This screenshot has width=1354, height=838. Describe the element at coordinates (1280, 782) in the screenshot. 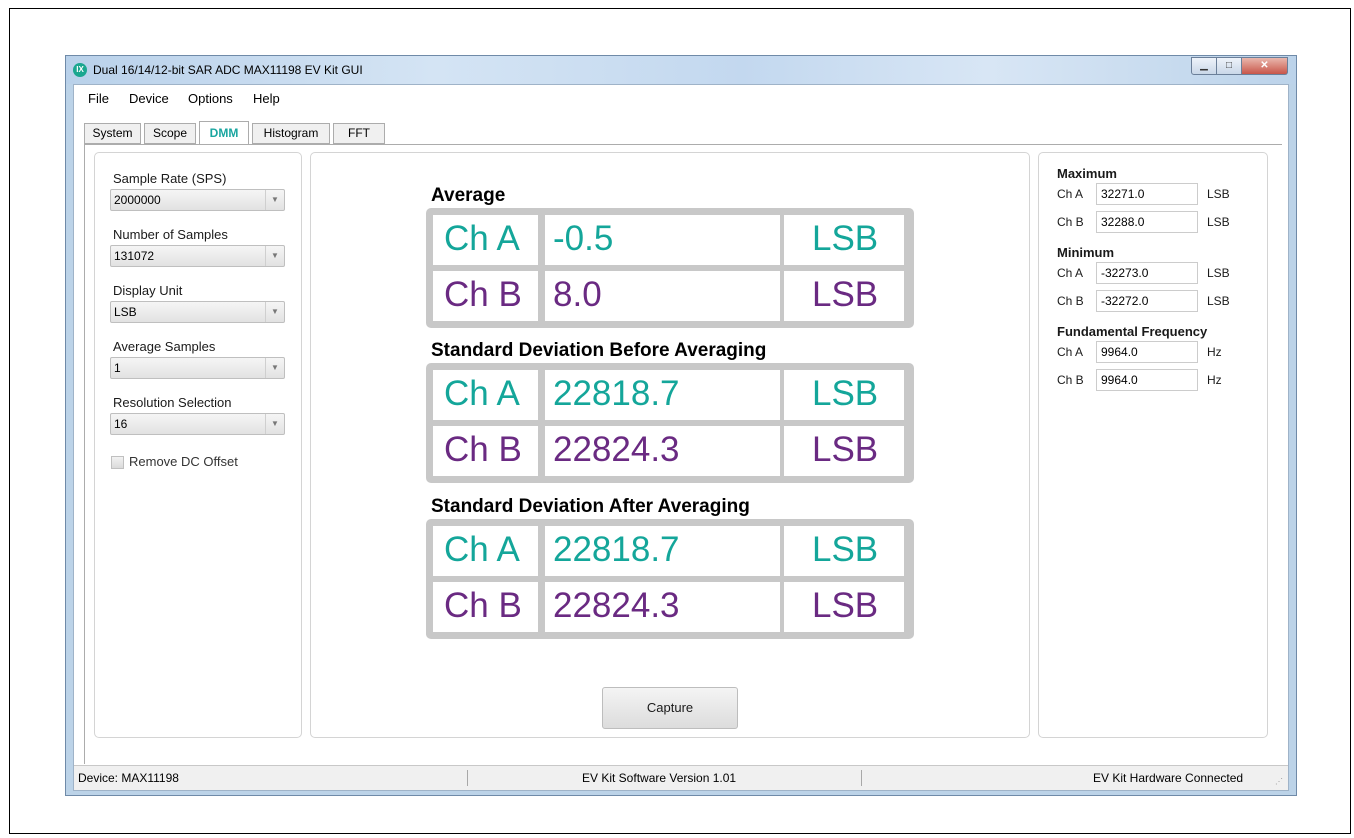

I see `resize-grip-icon: ⋰` at that location.